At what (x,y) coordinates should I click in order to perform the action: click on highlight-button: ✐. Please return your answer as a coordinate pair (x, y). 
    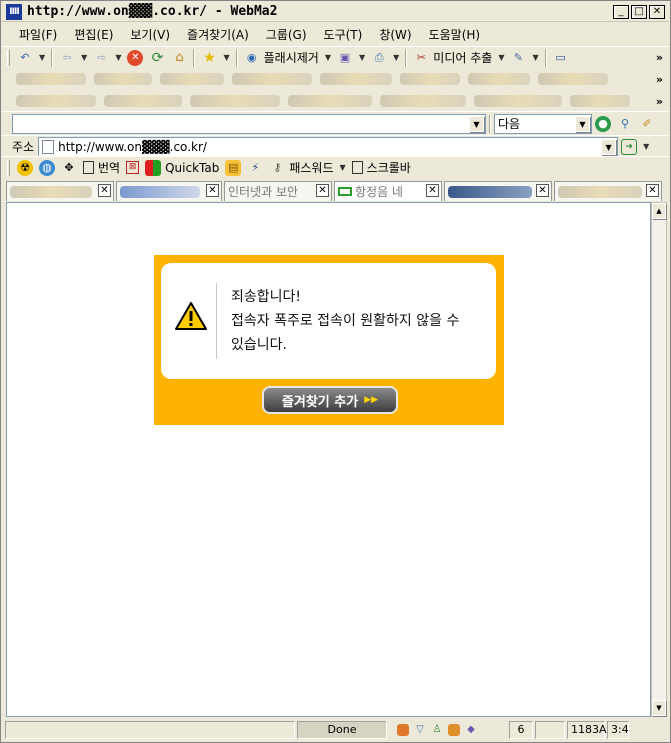
    Looking at the image, I should click on (647, 124).